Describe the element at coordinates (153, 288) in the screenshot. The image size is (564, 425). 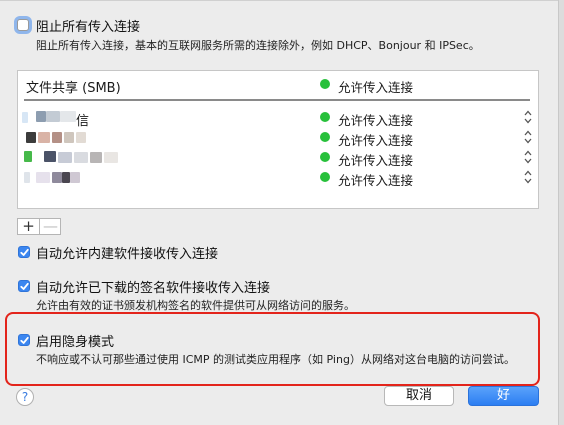
I see `auto-signed-label: 自动允许已下载的签名软件接收传入连接` at that location.